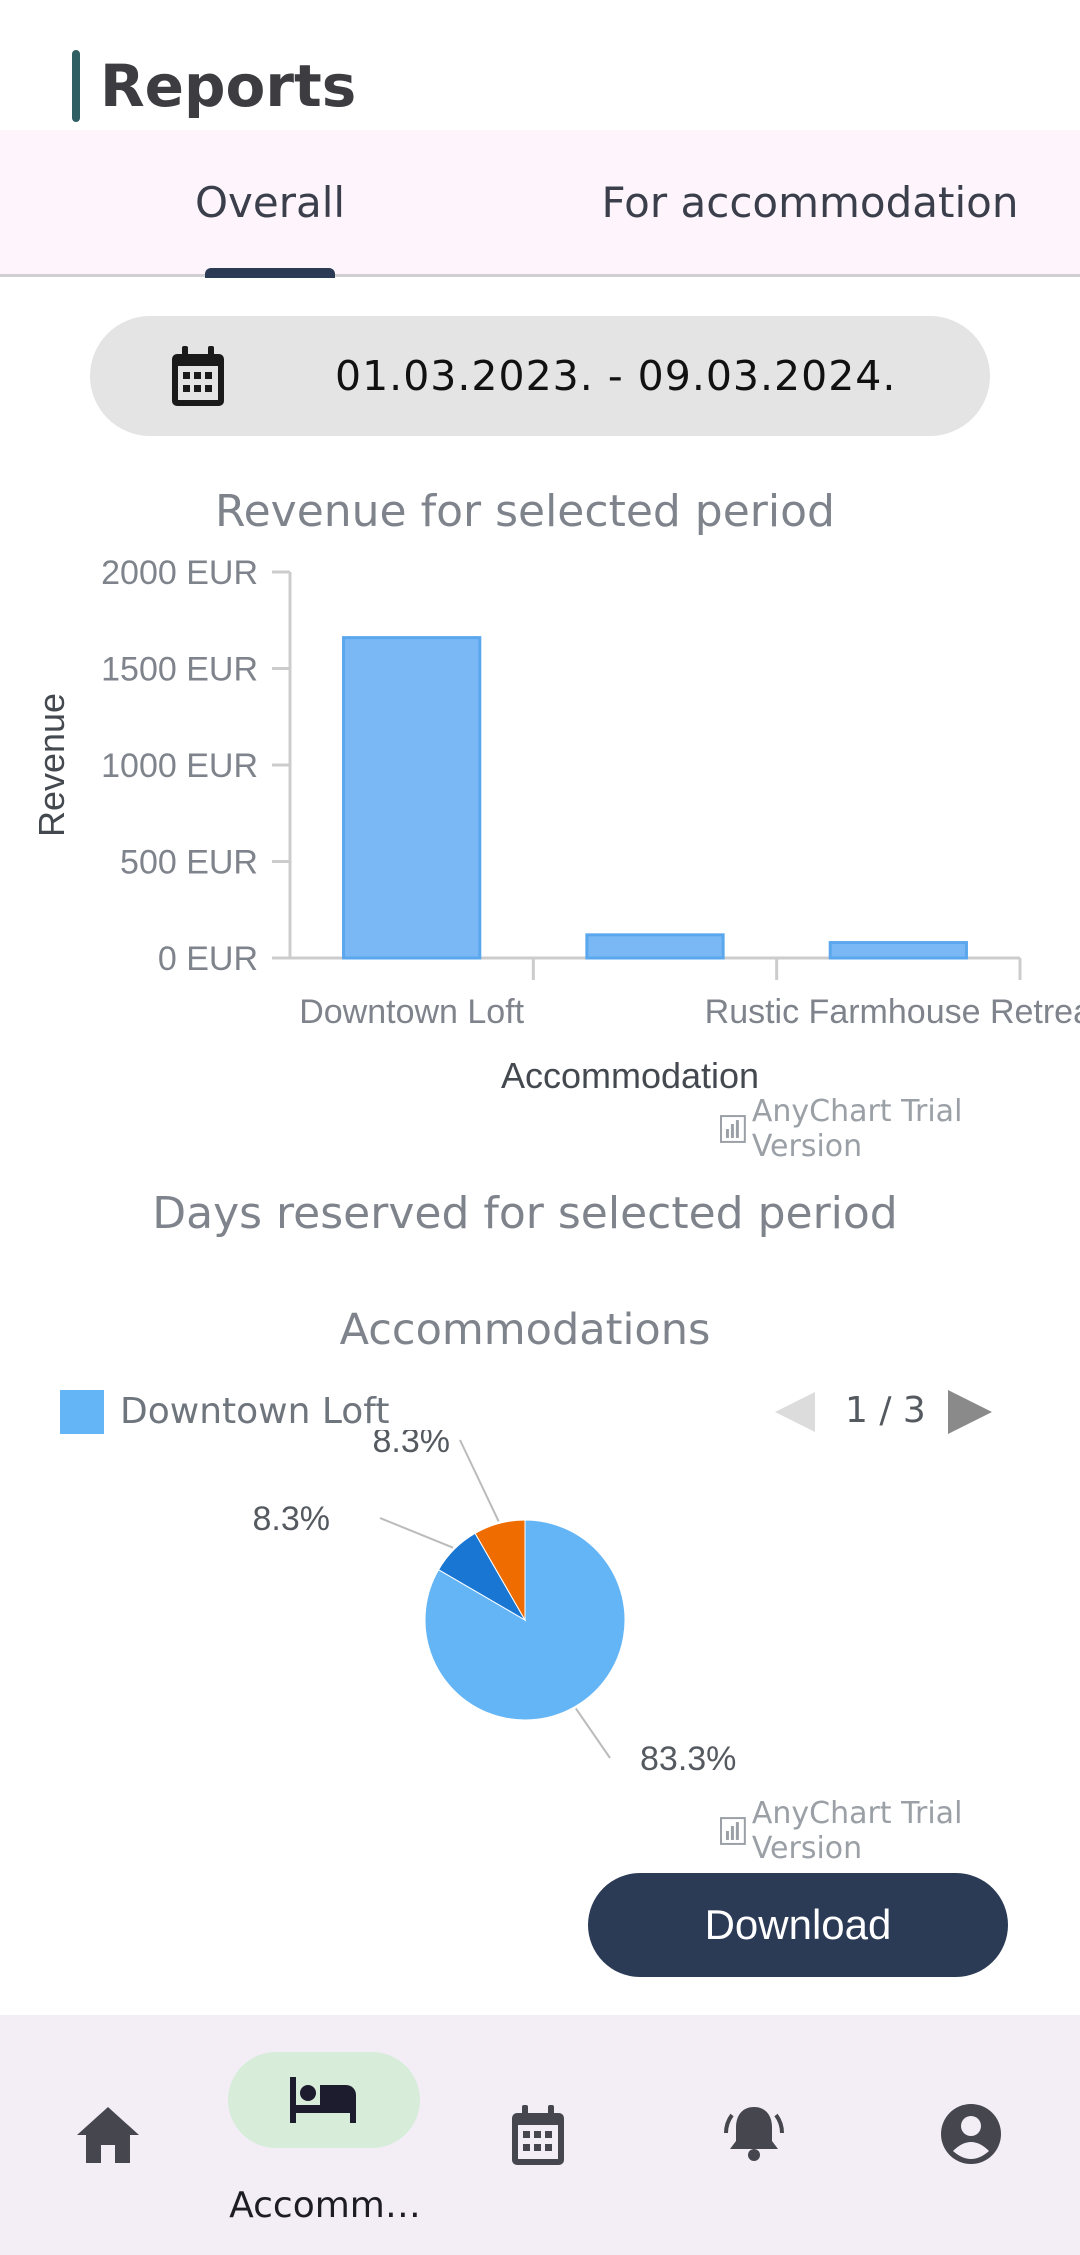  What do you see at coordinates (228, 86) in the screenshot?
I see `page-title: Reports` at bounding box center [228, 86].